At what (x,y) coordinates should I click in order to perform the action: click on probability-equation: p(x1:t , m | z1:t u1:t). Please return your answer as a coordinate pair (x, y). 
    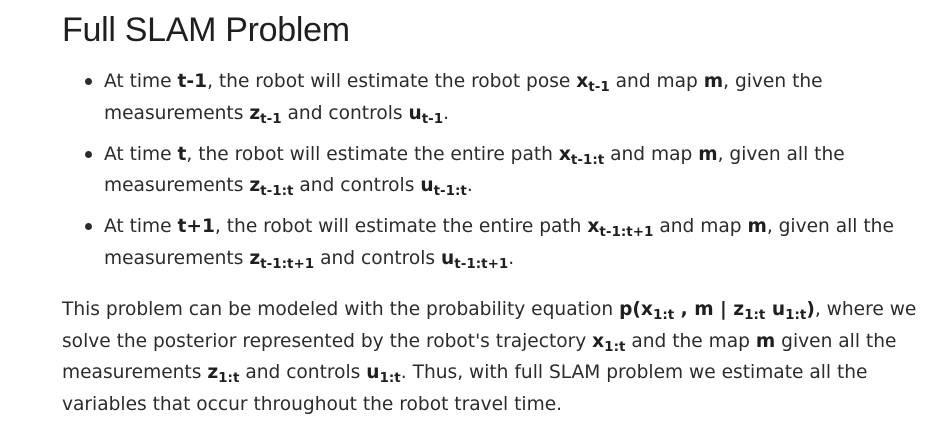
    Looking at the image, I should click on (717, 311).